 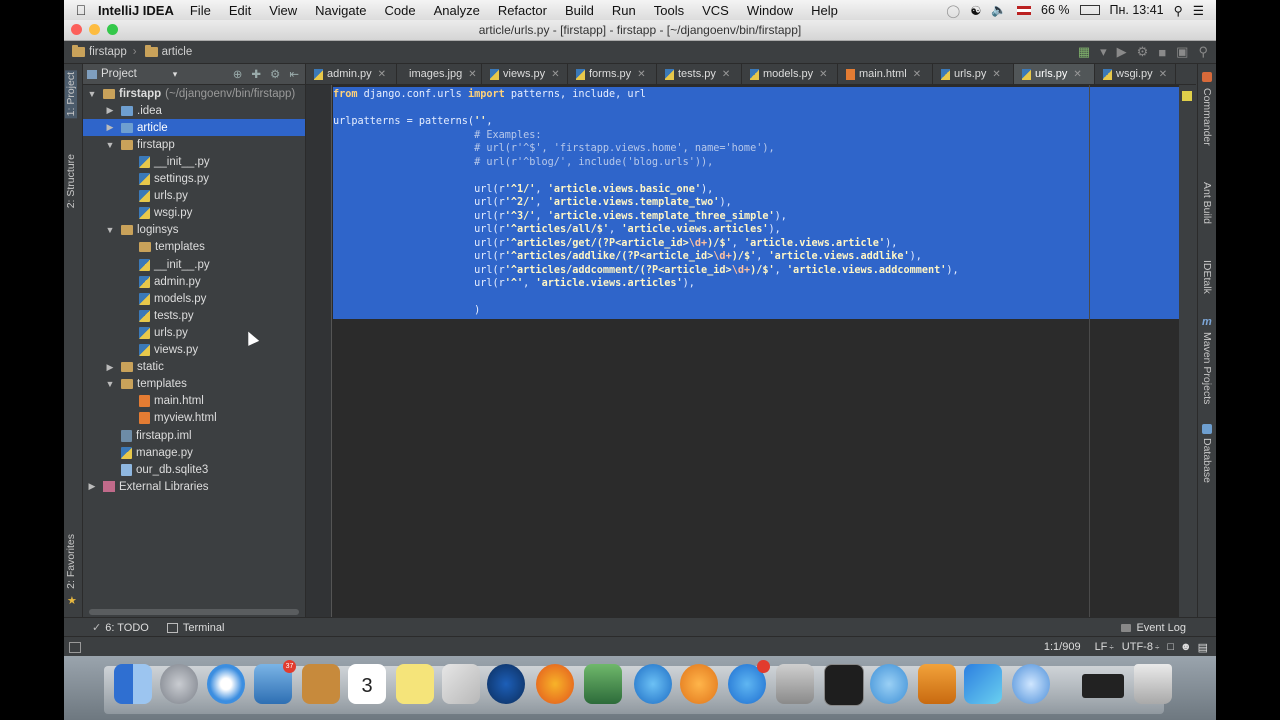 What do you see at coordinates (844, 685) in the screenshot?
I see `terminal-app-icon` at bounding box center [844, 685].